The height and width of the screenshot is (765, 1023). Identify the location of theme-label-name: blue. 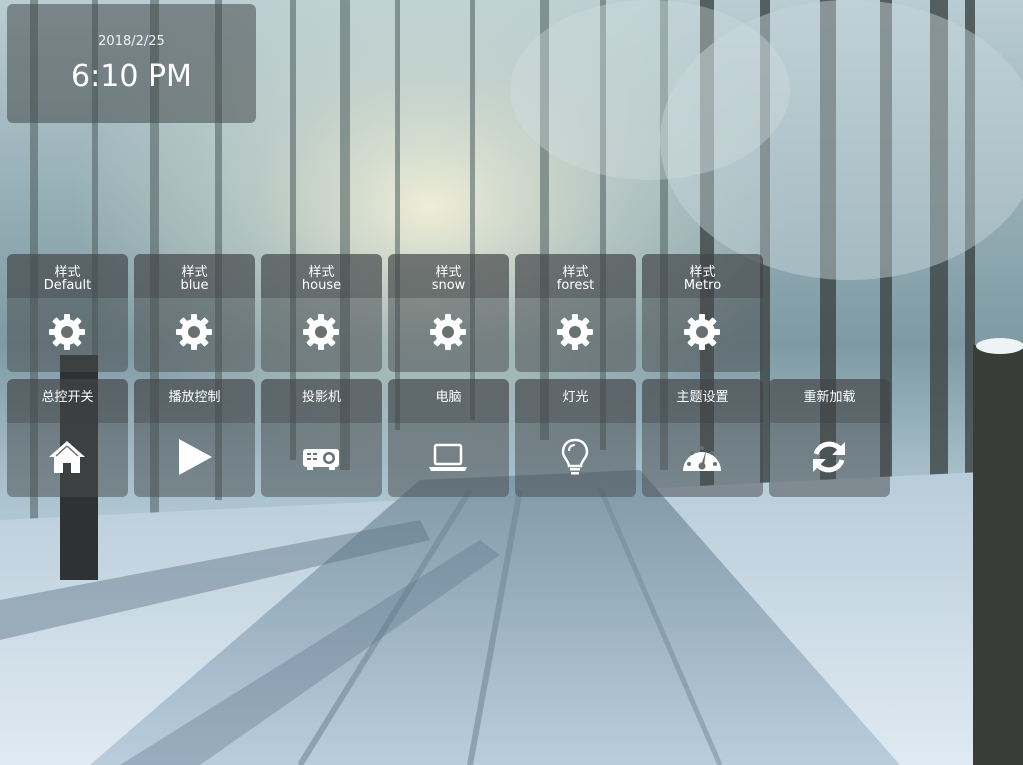
(194, 285).